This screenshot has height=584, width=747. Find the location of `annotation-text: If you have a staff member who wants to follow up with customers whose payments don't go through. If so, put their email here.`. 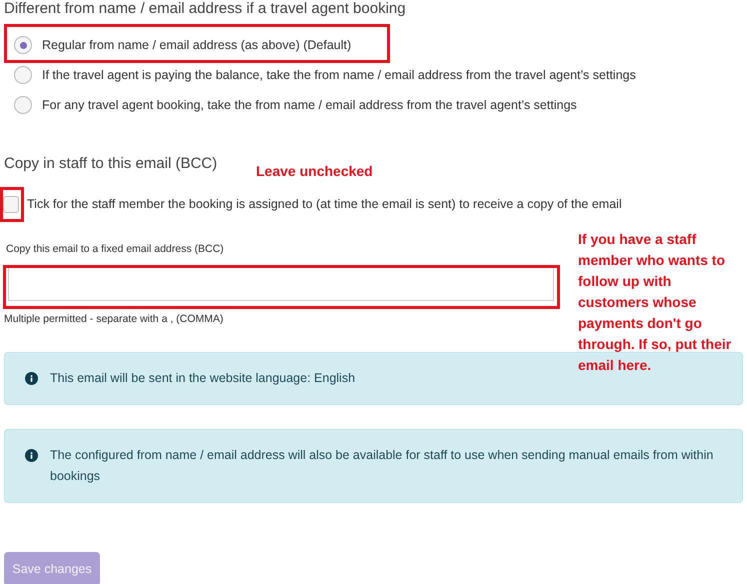

annotation-text: If you have a staff member who wants to follow up with customers whose payments don't go through. If so, put their email here. is located at coordinates (655, 302).